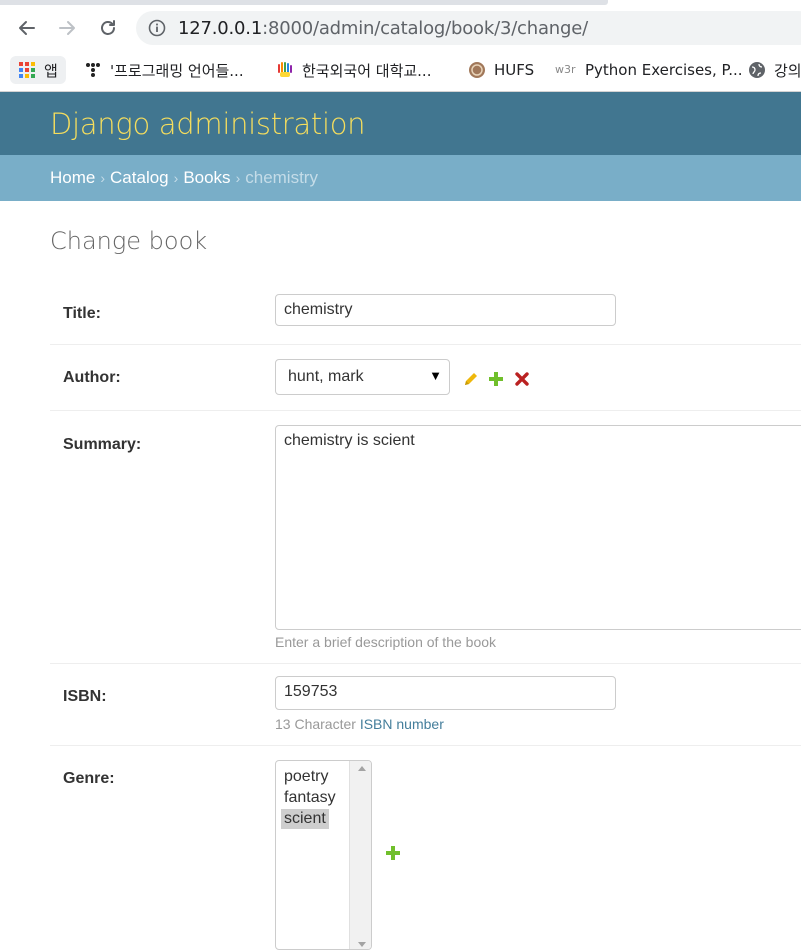 Image resolution: width=801 pixels, height=950 pixels. Describe the element at coordinates (362, 944) in the screenshot. I see `scroll-down-arrow-icon` at that location.